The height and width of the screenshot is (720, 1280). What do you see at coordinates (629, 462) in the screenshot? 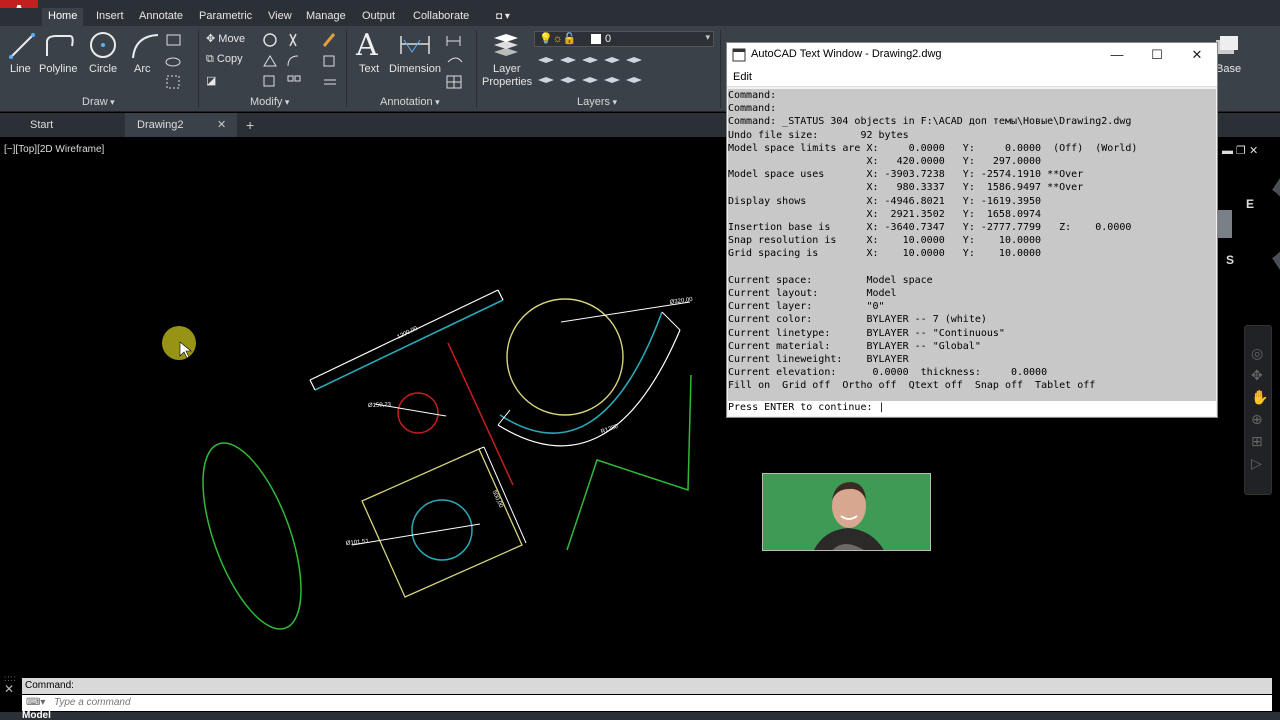
I see `green-polyline` at bounding box center [629, 462].